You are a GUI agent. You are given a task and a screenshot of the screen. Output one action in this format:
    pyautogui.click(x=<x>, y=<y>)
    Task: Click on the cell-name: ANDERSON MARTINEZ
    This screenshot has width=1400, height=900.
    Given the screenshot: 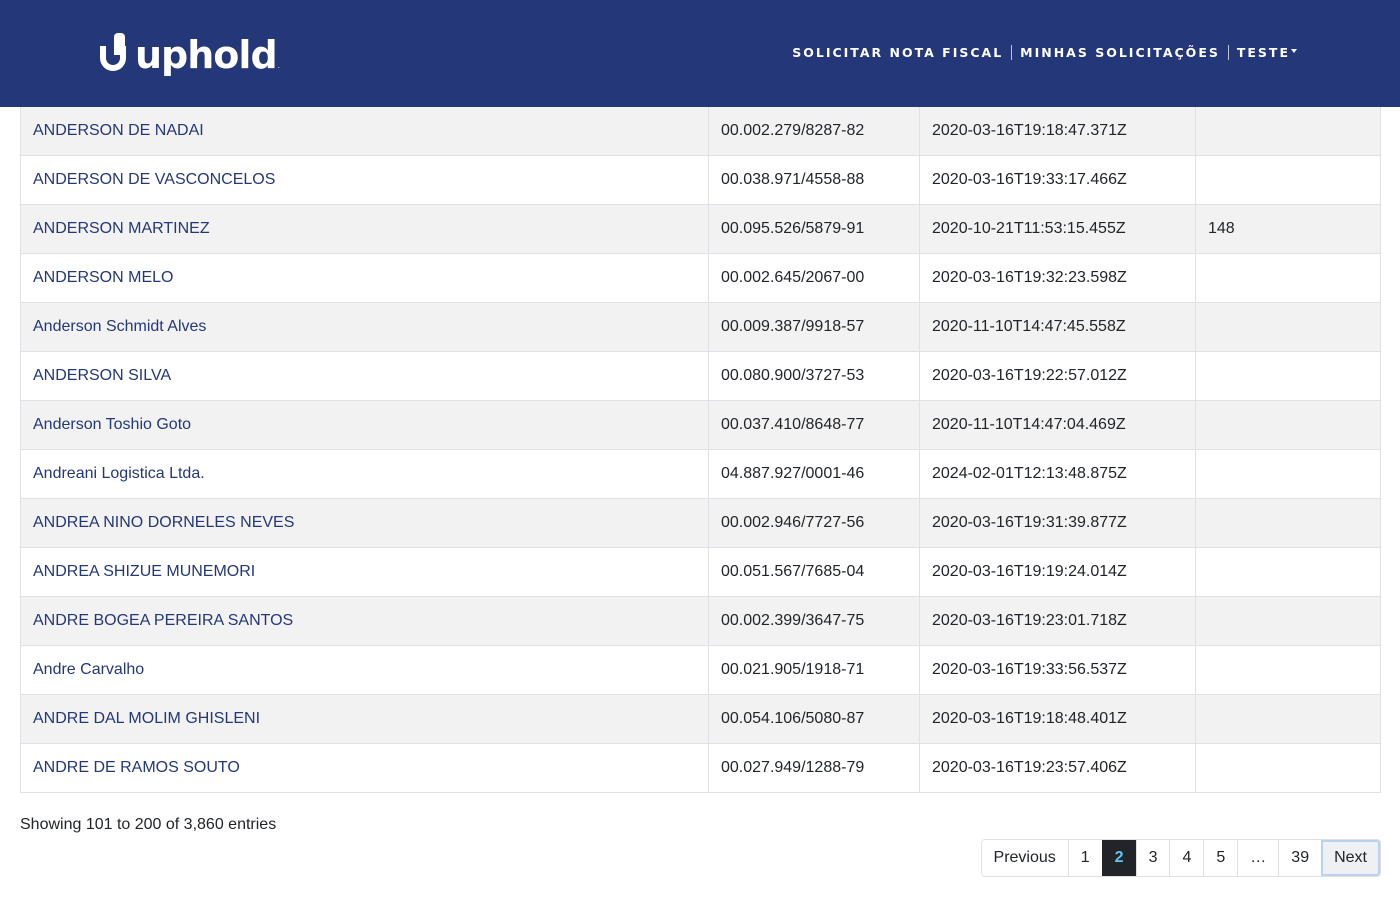 What is the action you would take?
    pyautogui.click(x=364, y=229)
    